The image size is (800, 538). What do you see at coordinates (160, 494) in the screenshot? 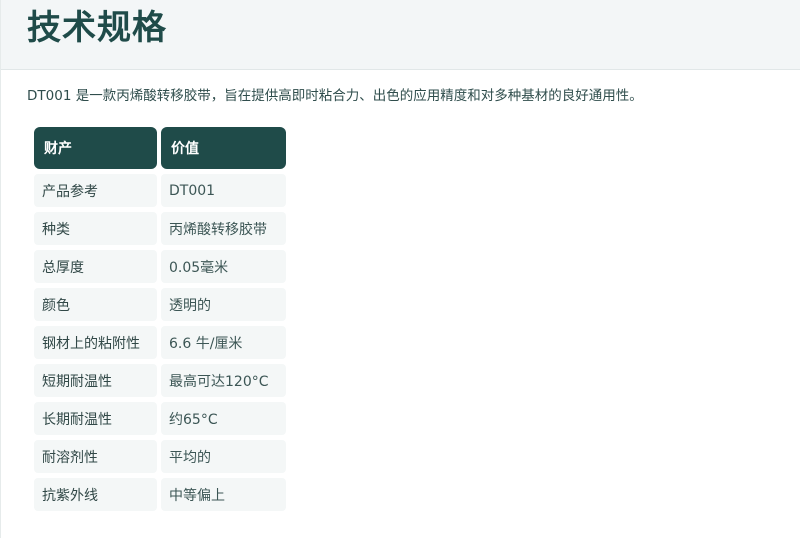
I see `table-row: 抗紫外线 中等偏上` at bounding box center [160, 494].